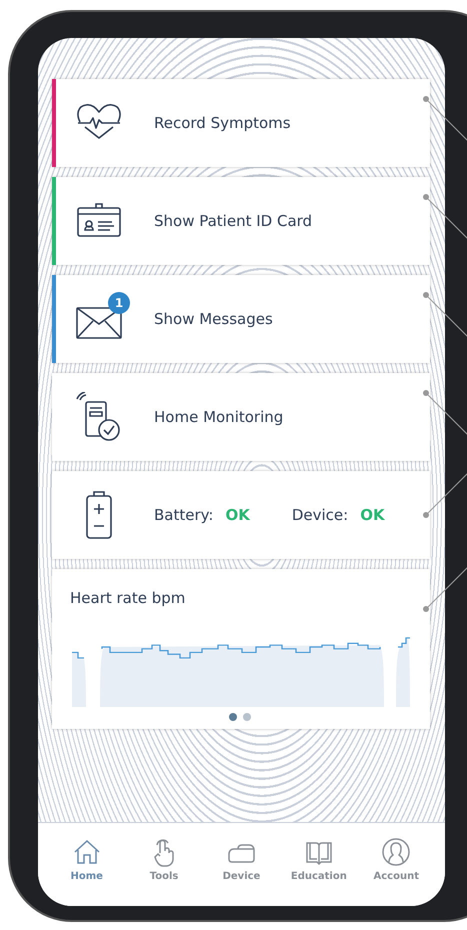  Describe the element at coordinates (164, 859) in the screenshot. I see `nav-tab: Tools` at that location.